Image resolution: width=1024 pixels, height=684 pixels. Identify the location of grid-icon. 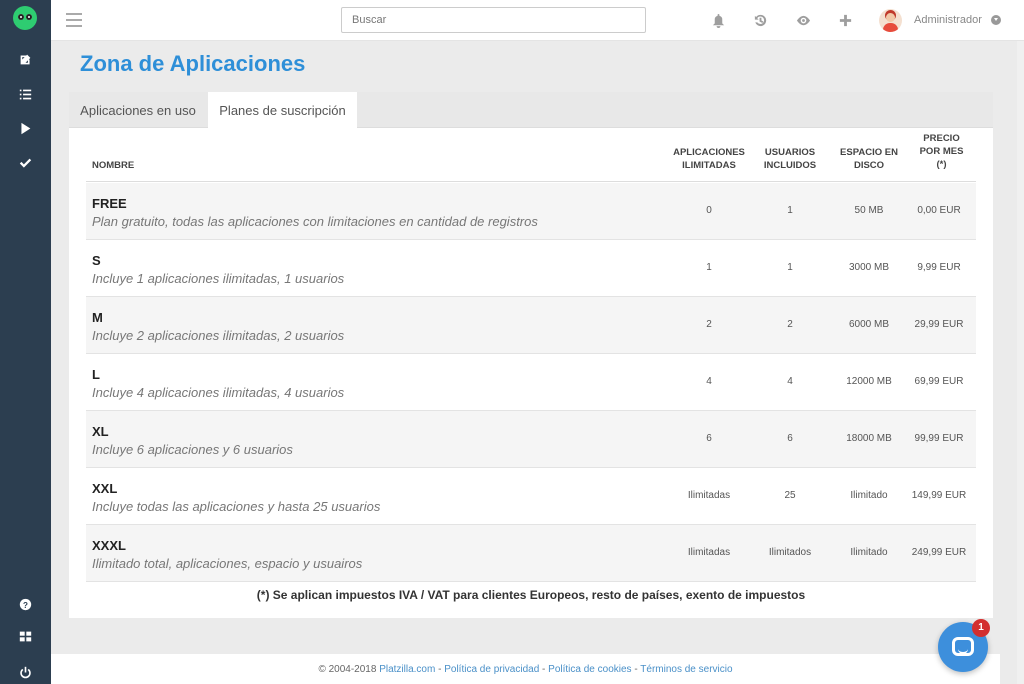
(25, 636).